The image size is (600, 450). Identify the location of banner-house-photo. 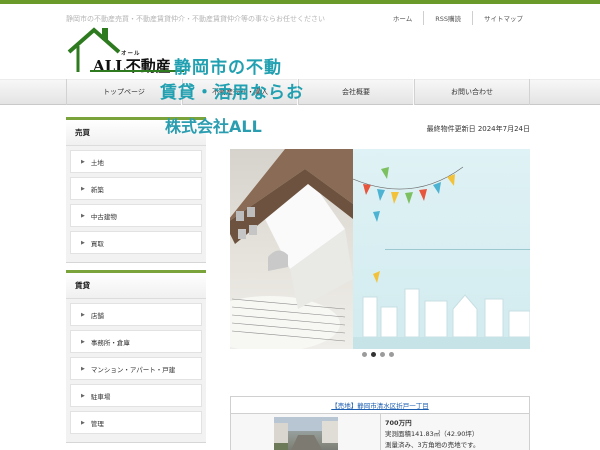
(291, 249).